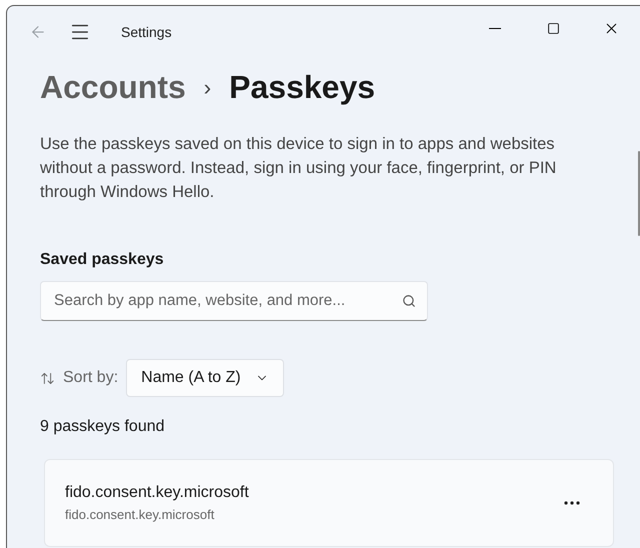 Image resolution: width=640 pixels, height=548 pixels. I want to click on sort-label: Sort by:, so click(90, 378).